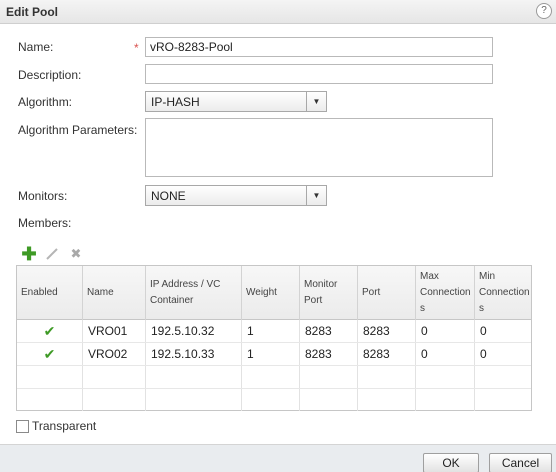 Image resolution: width=556 pixels, height=472 pixels. I want to click on column-header-max-connections: Max Connection s, so click(445, 293).